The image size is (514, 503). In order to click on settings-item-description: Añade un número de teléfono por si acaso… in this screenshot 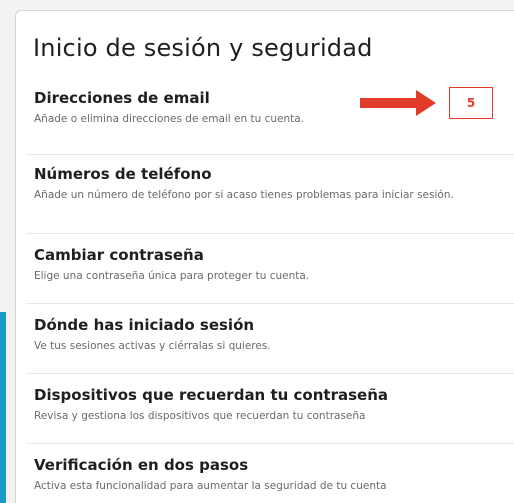, I will do `click(244, 195)`.